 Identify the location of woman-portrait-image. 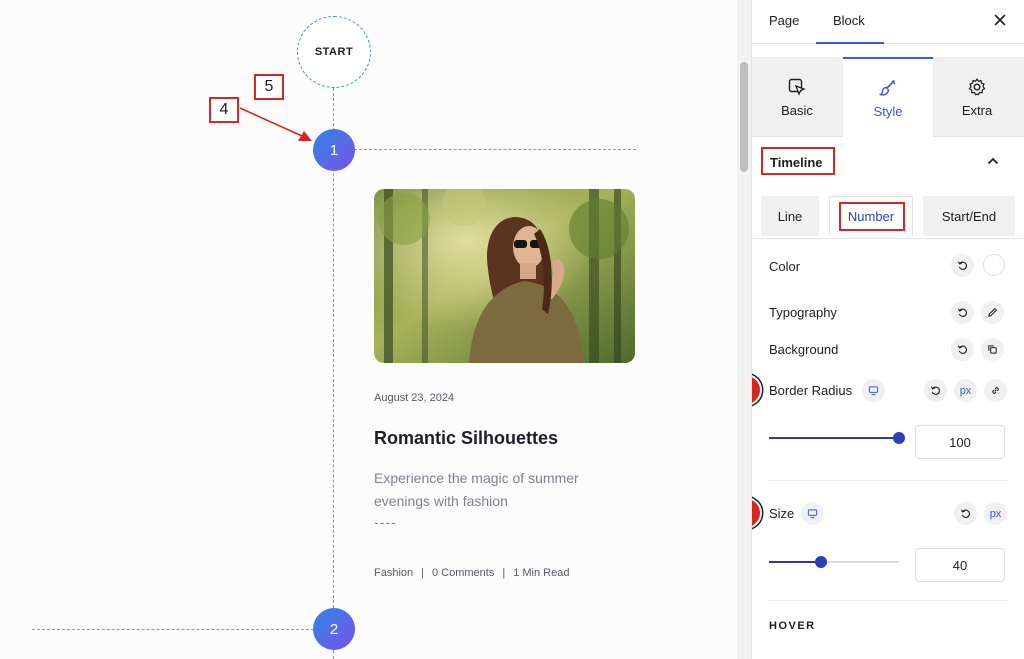
(504, 276).